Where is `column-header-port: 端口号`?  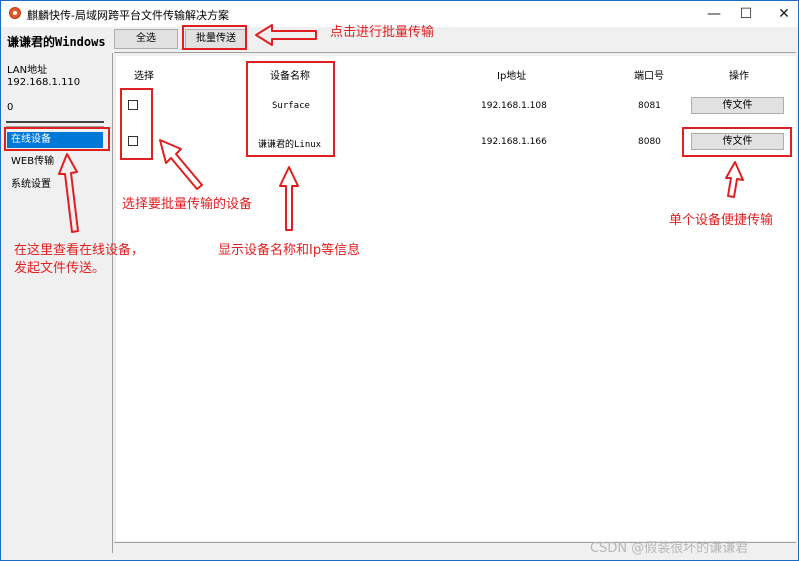 column-header-port: 端口号 is located at coordinates (649, 76).